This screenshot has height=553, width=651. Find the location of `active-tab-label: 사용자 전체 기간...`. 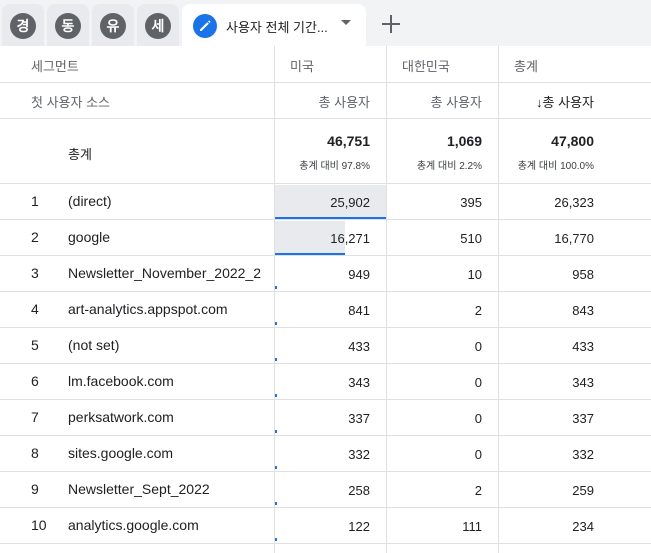

active-tab-label: 사용자 전체 기간... is located at coordinates (277, 27).